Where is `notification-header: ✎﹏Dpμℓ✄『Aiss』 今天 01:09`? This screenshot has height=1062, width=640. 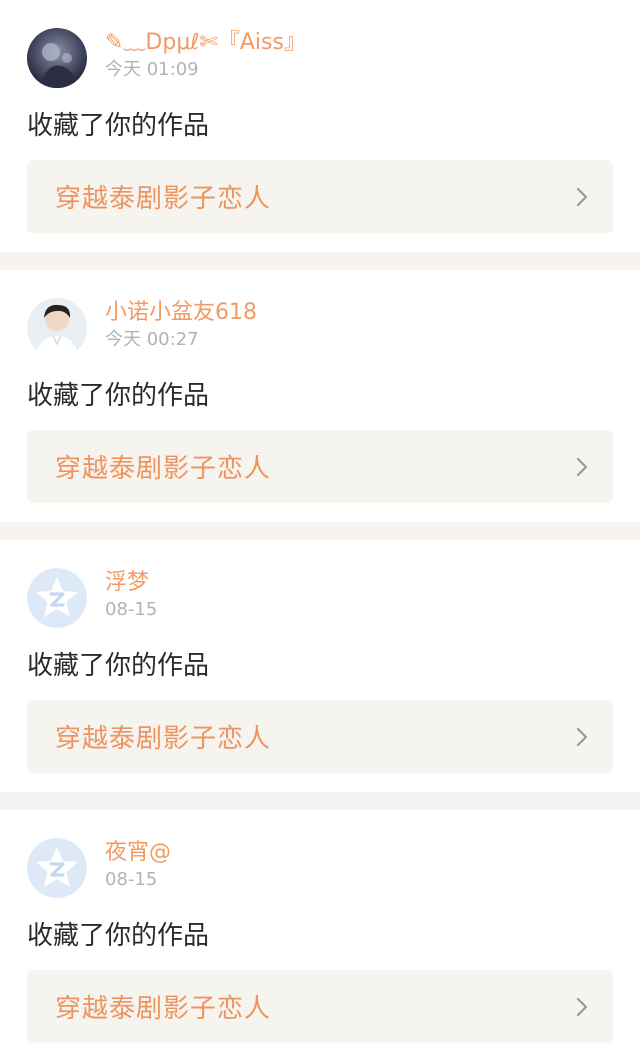
notification-header: ✎﹏Dpμℓ✄『Aiss』 今天 01:09 is located at coordinates (320, 58).